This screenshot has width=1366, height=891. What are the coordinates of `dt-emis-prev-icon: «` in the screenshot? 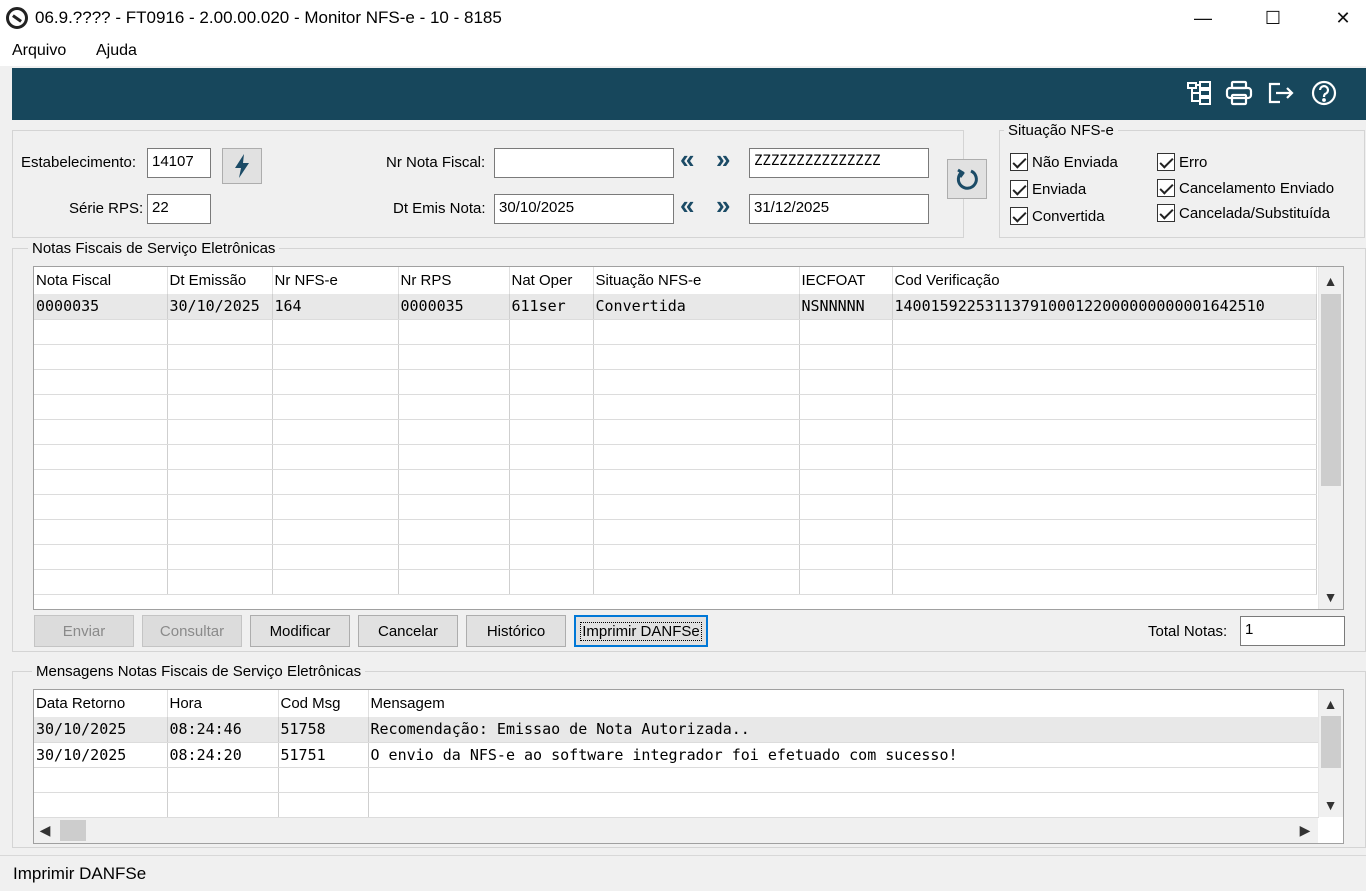 It's located at (687, 205).